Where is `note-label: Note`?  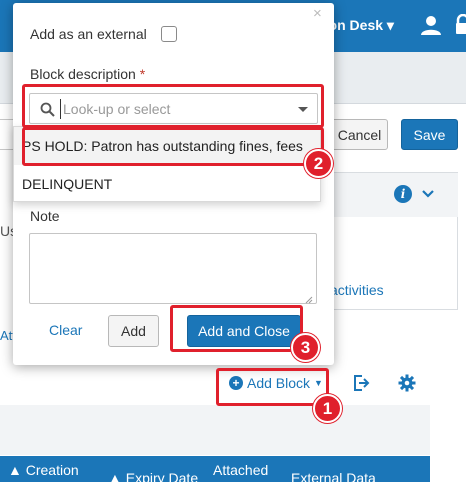
note-label: Note is located at coordinates (45, 216).